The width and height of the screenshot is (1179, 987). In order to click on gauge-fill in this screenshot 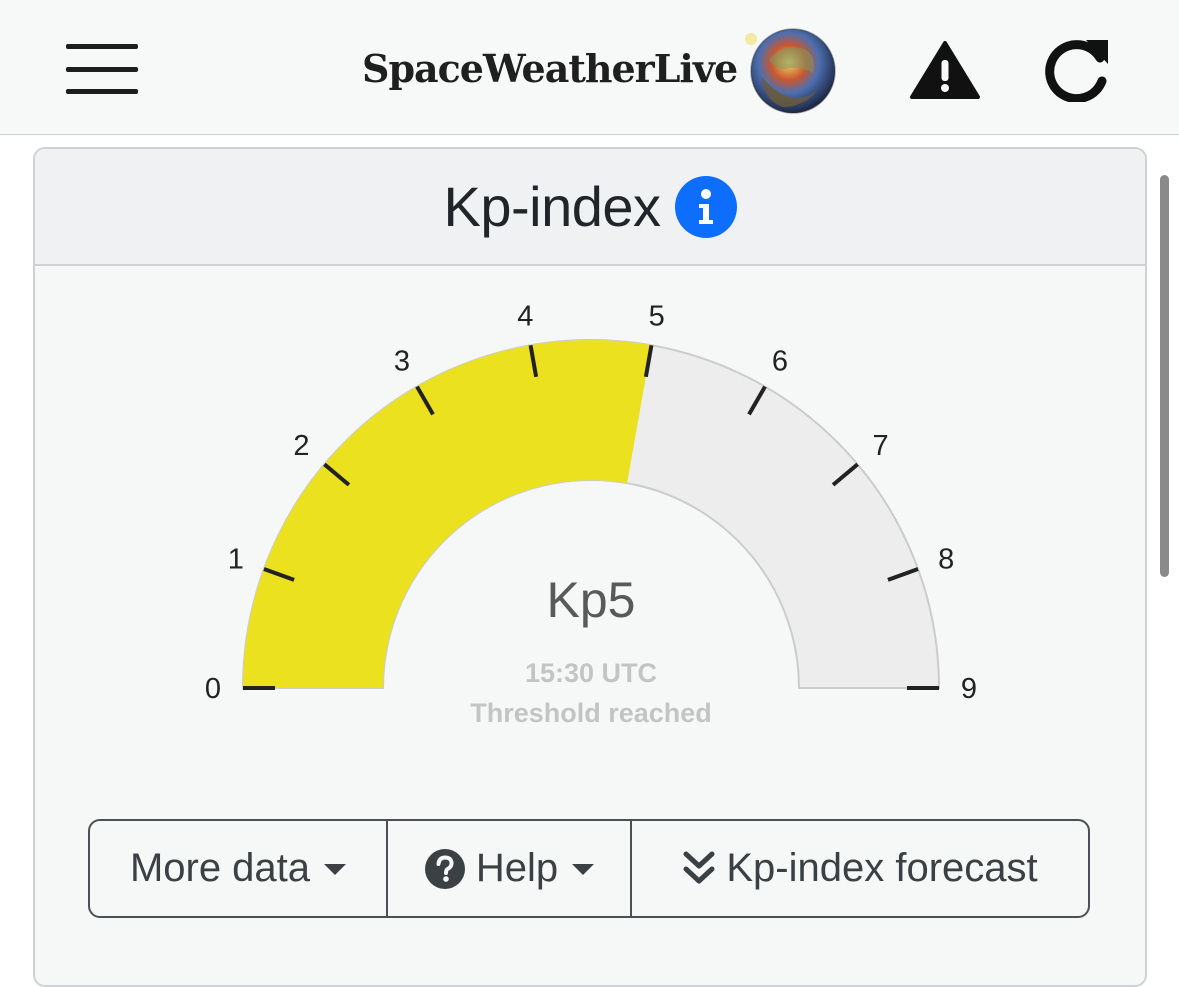, I will do `click(447, 514)`.